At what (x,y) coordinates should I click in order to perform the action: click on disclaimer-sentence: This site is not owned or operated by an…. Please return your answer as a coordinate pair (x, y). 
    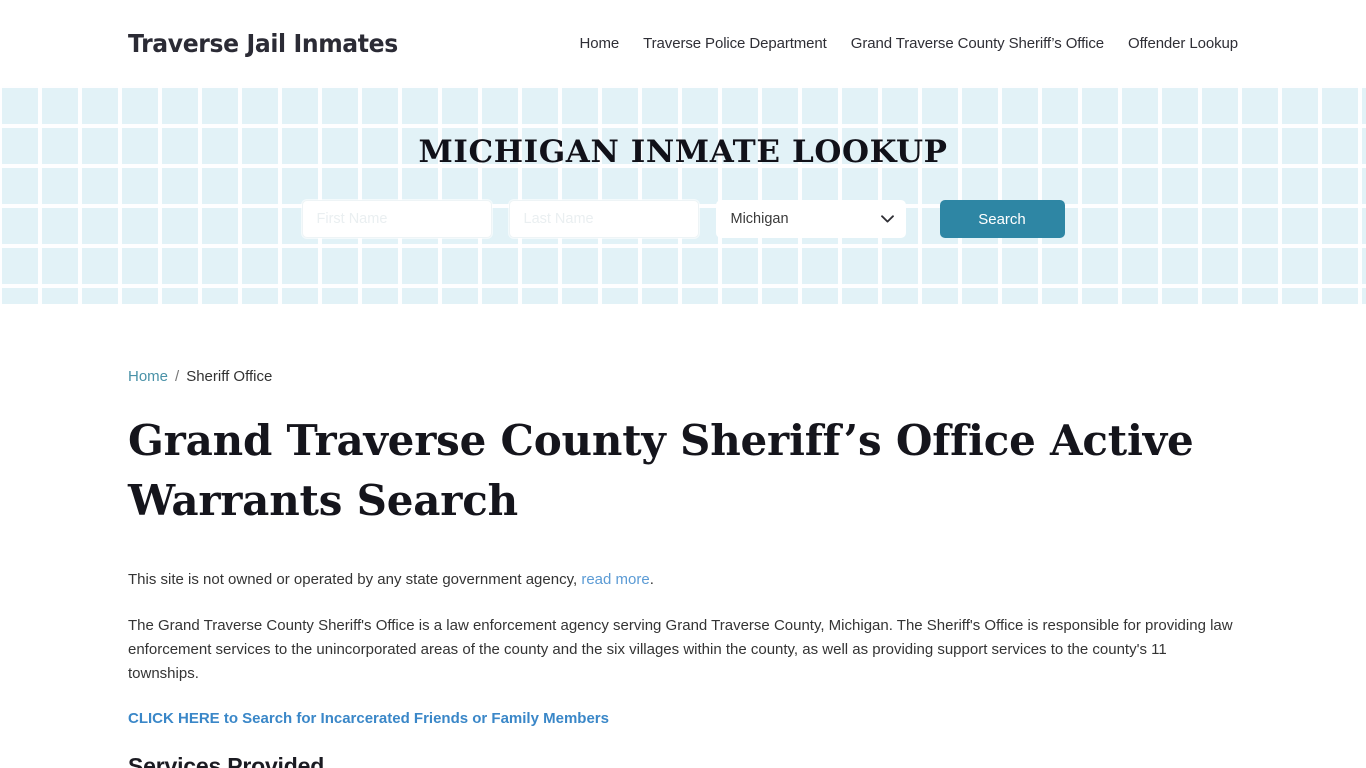
    Looking at the image, I should click on (353, 579).